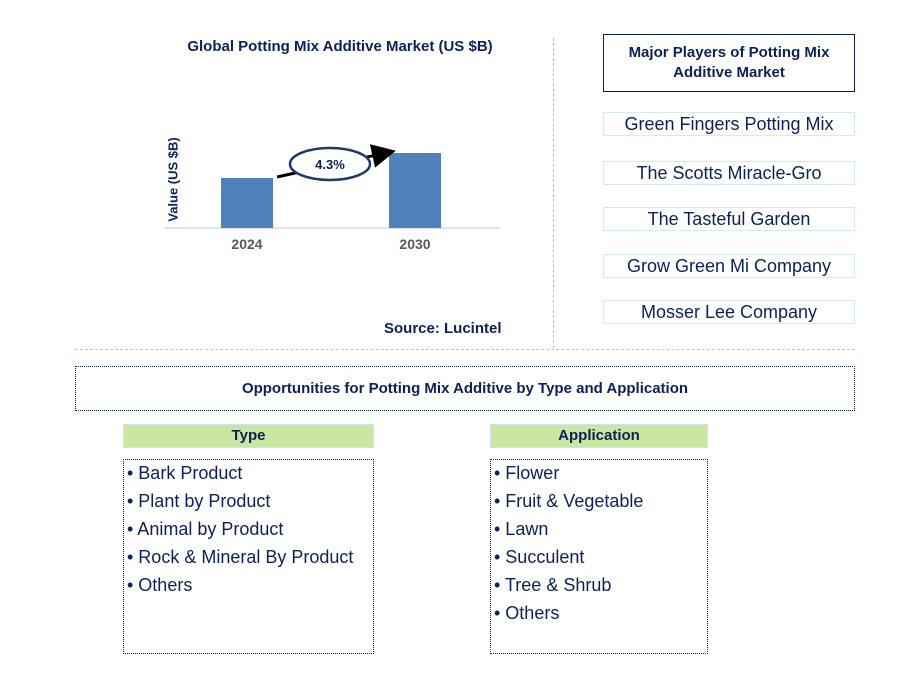  I want to click on player-item: Grow Green Mi Company, so click(729, 266).